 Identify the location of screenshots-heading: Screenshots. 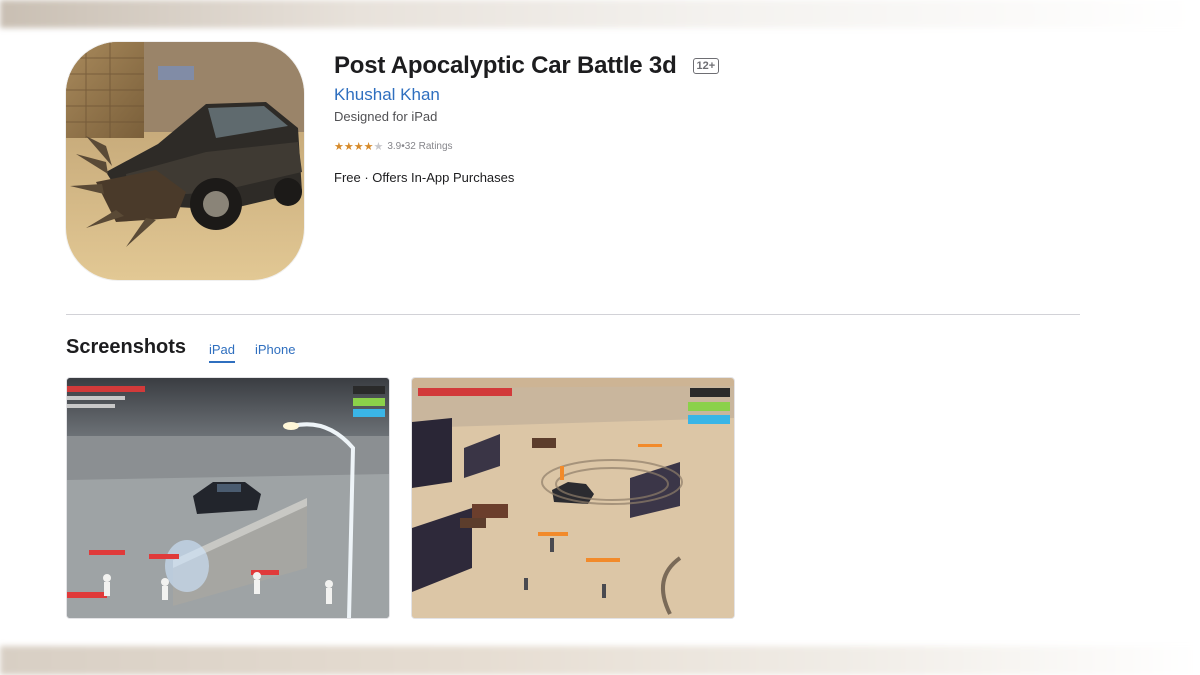
(126, 347).